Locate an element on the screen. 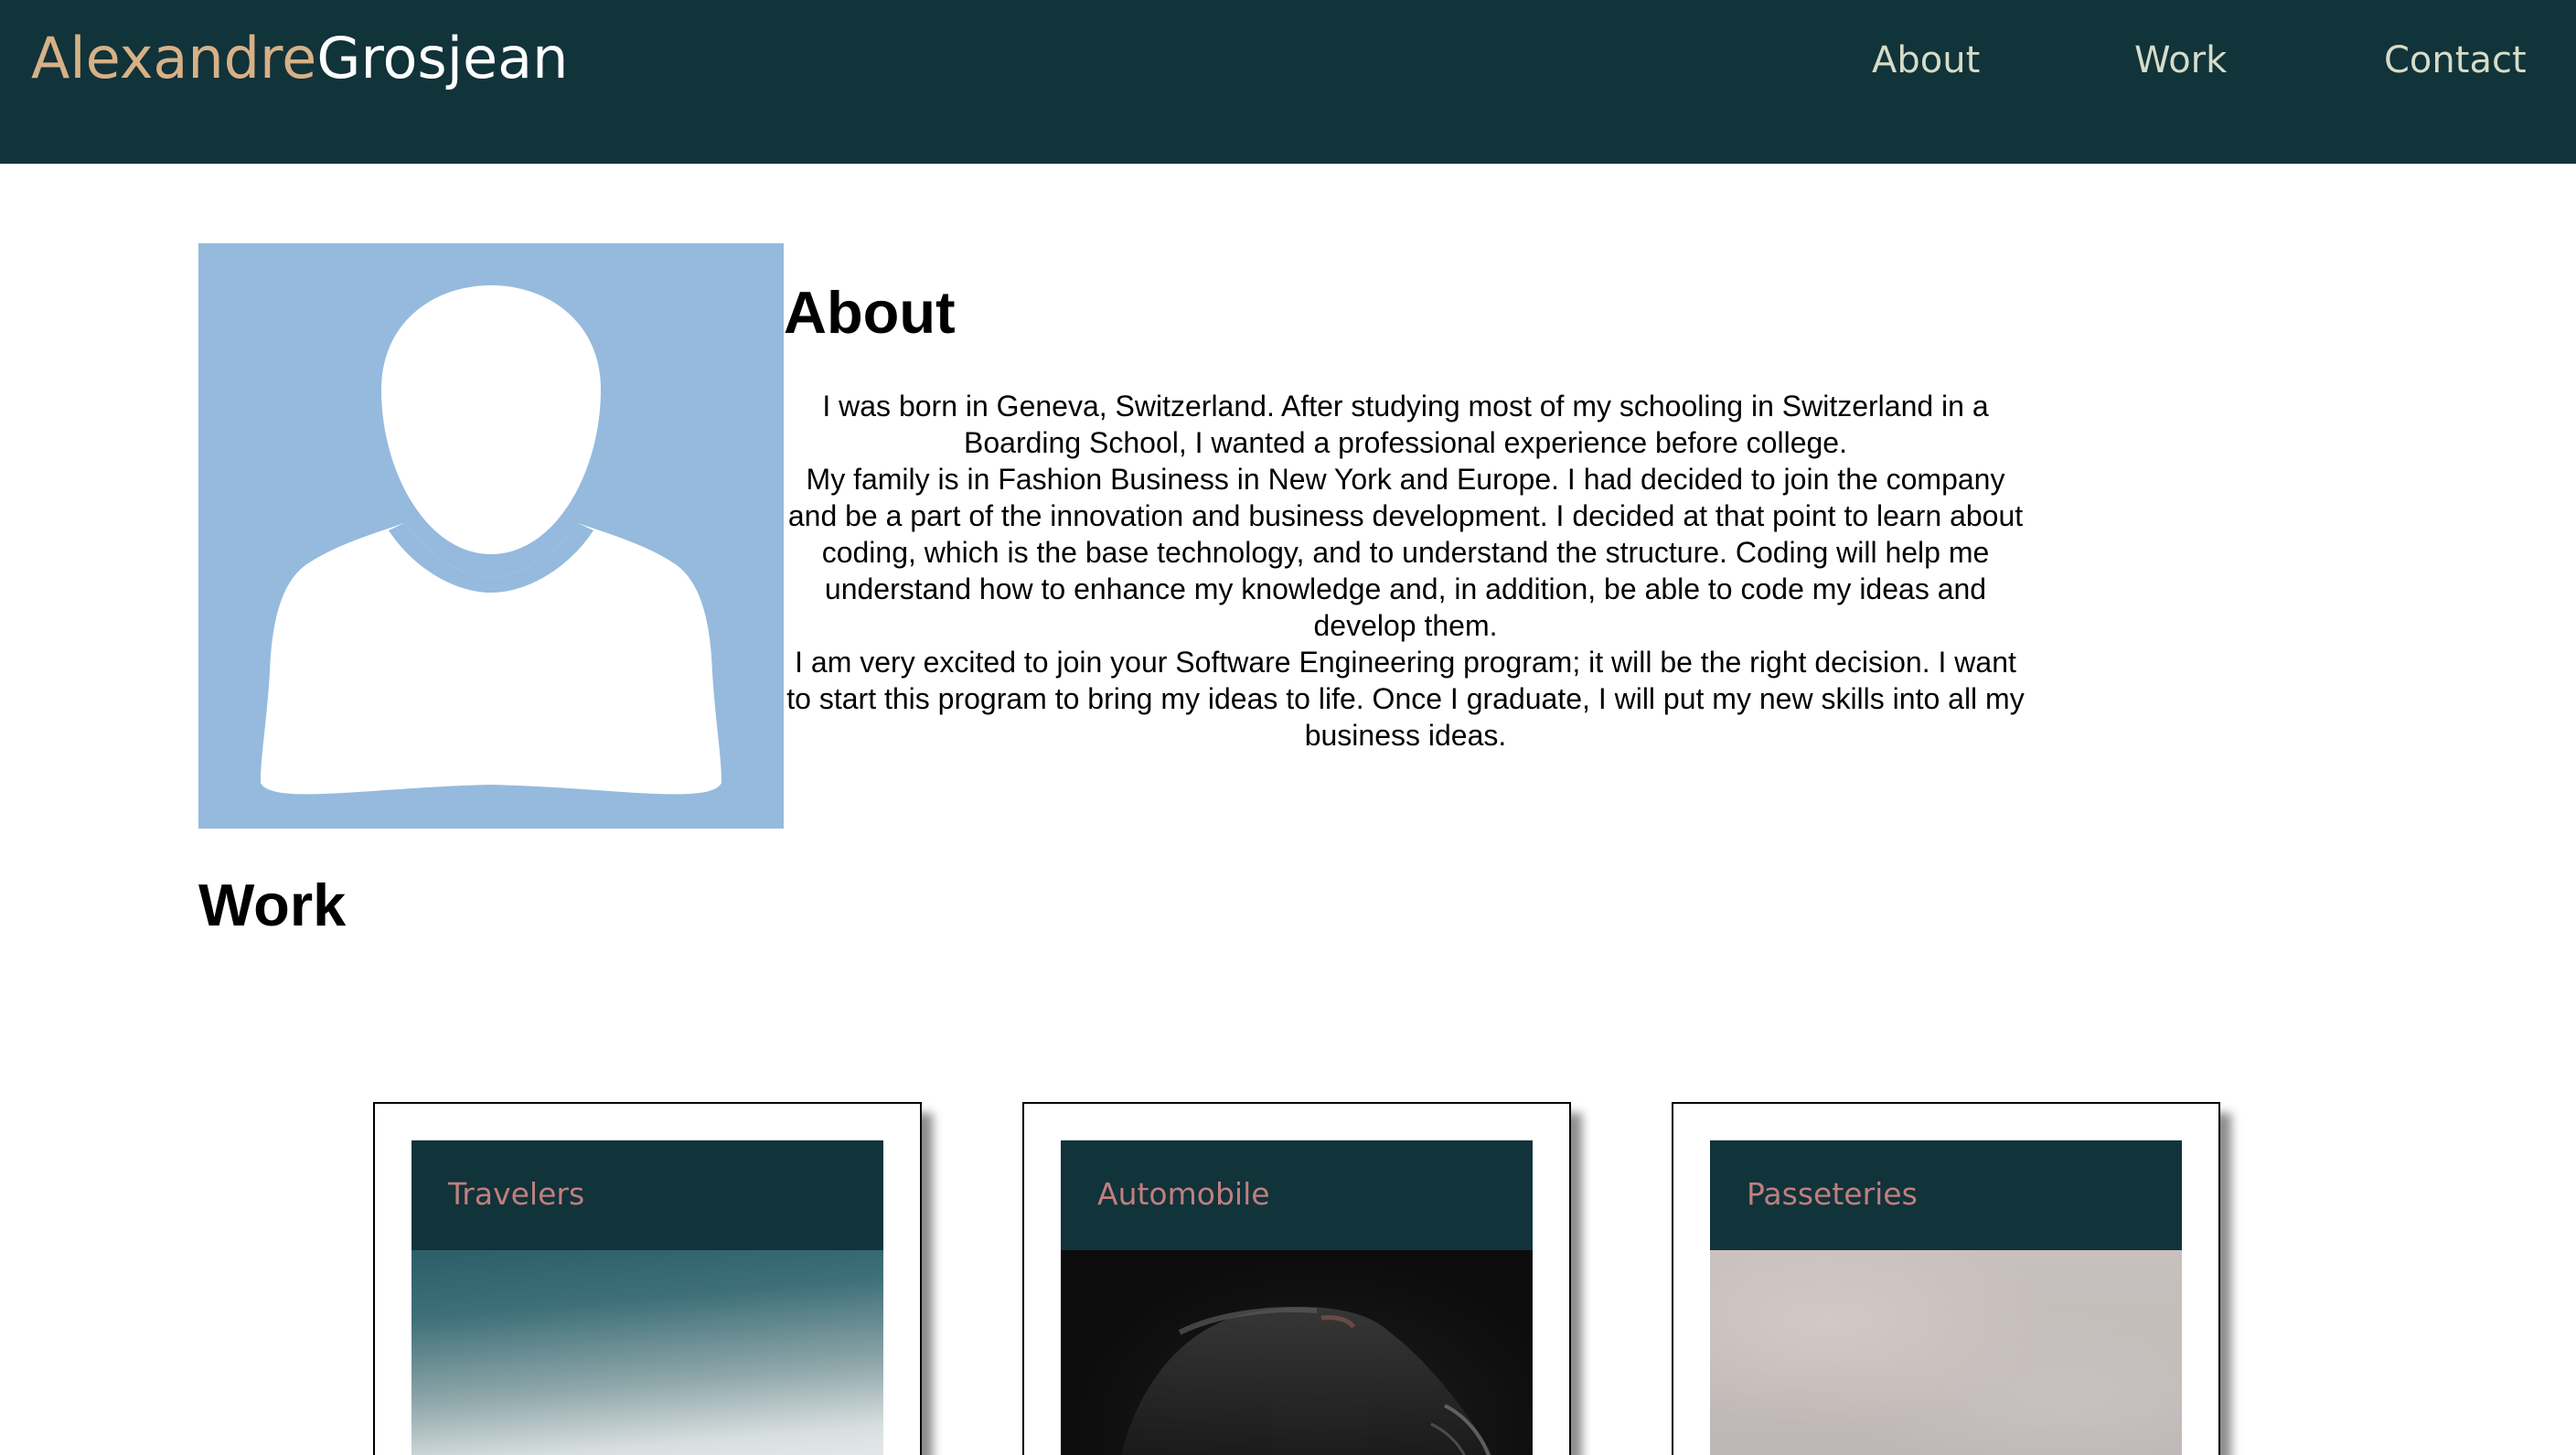  car-photo is located at coordinates (1306, 1381).